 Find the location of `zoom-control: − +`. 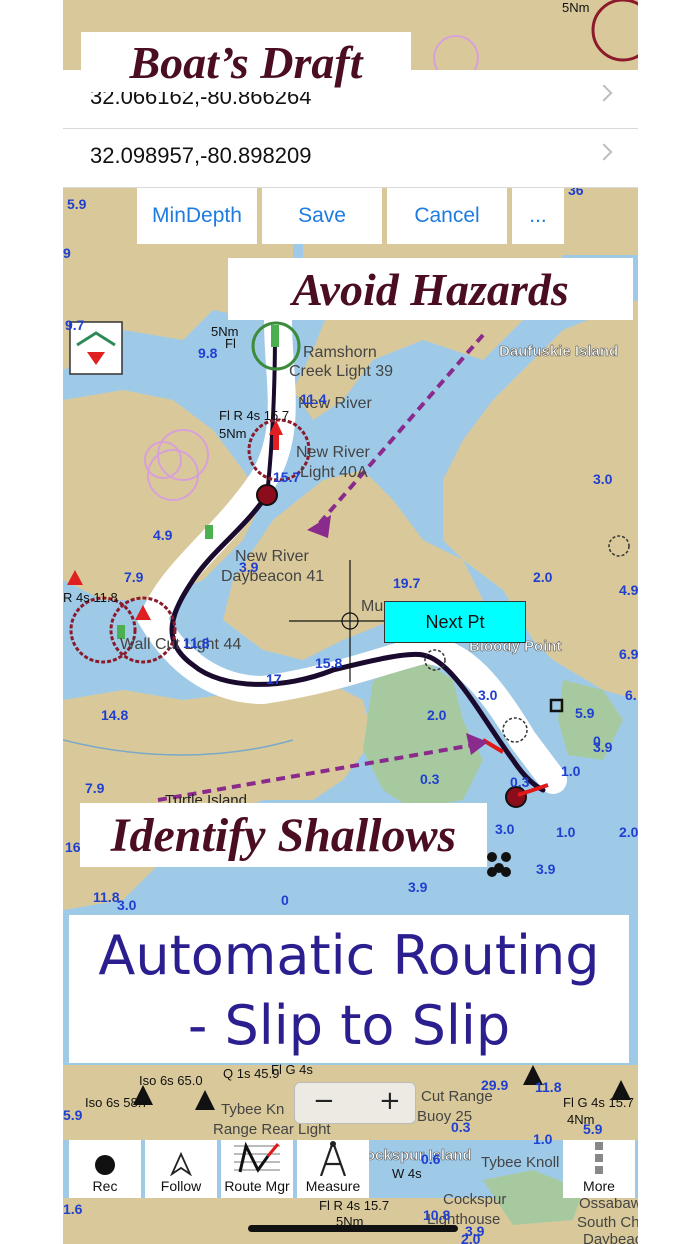

zoom-control: − + is located at coordinates (355, 1103).